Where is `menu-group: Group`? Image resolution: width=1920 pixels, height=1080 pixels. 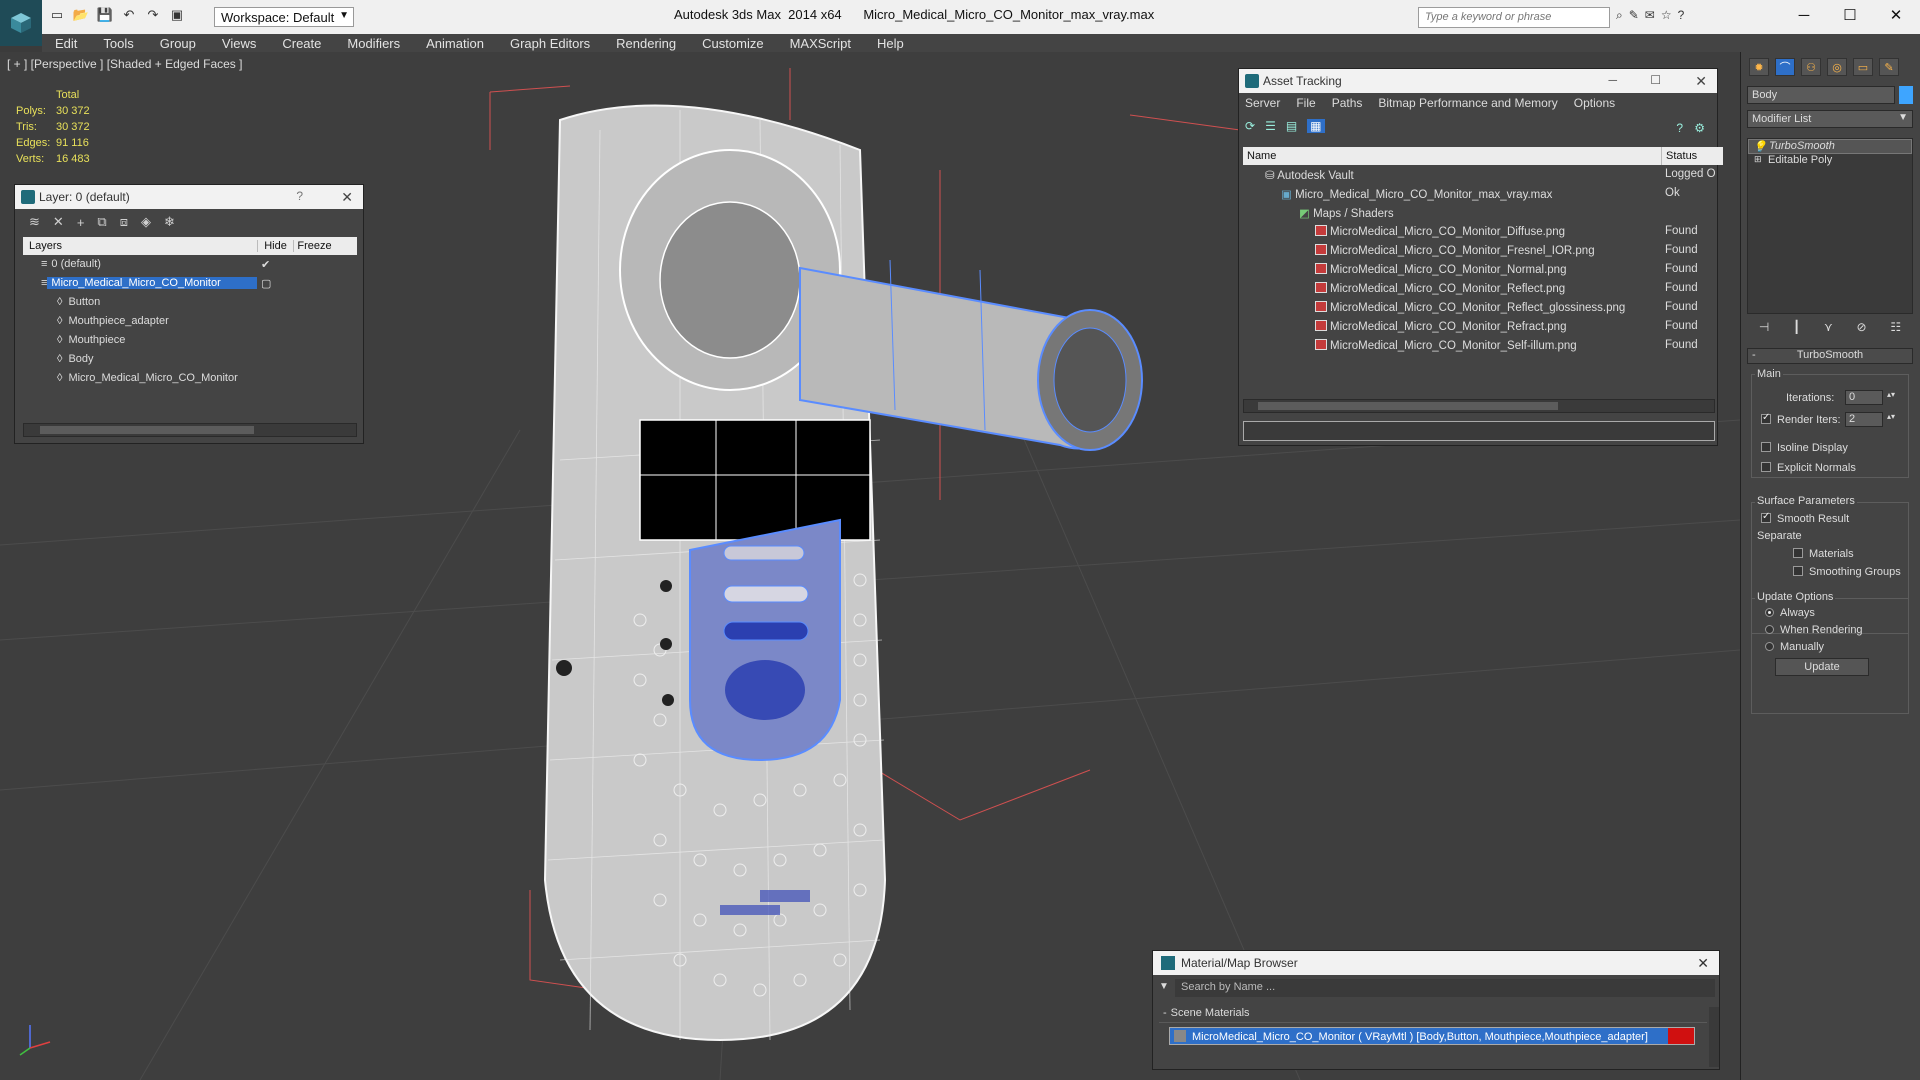 menu-group: Group is located at coordinates (178, 43).